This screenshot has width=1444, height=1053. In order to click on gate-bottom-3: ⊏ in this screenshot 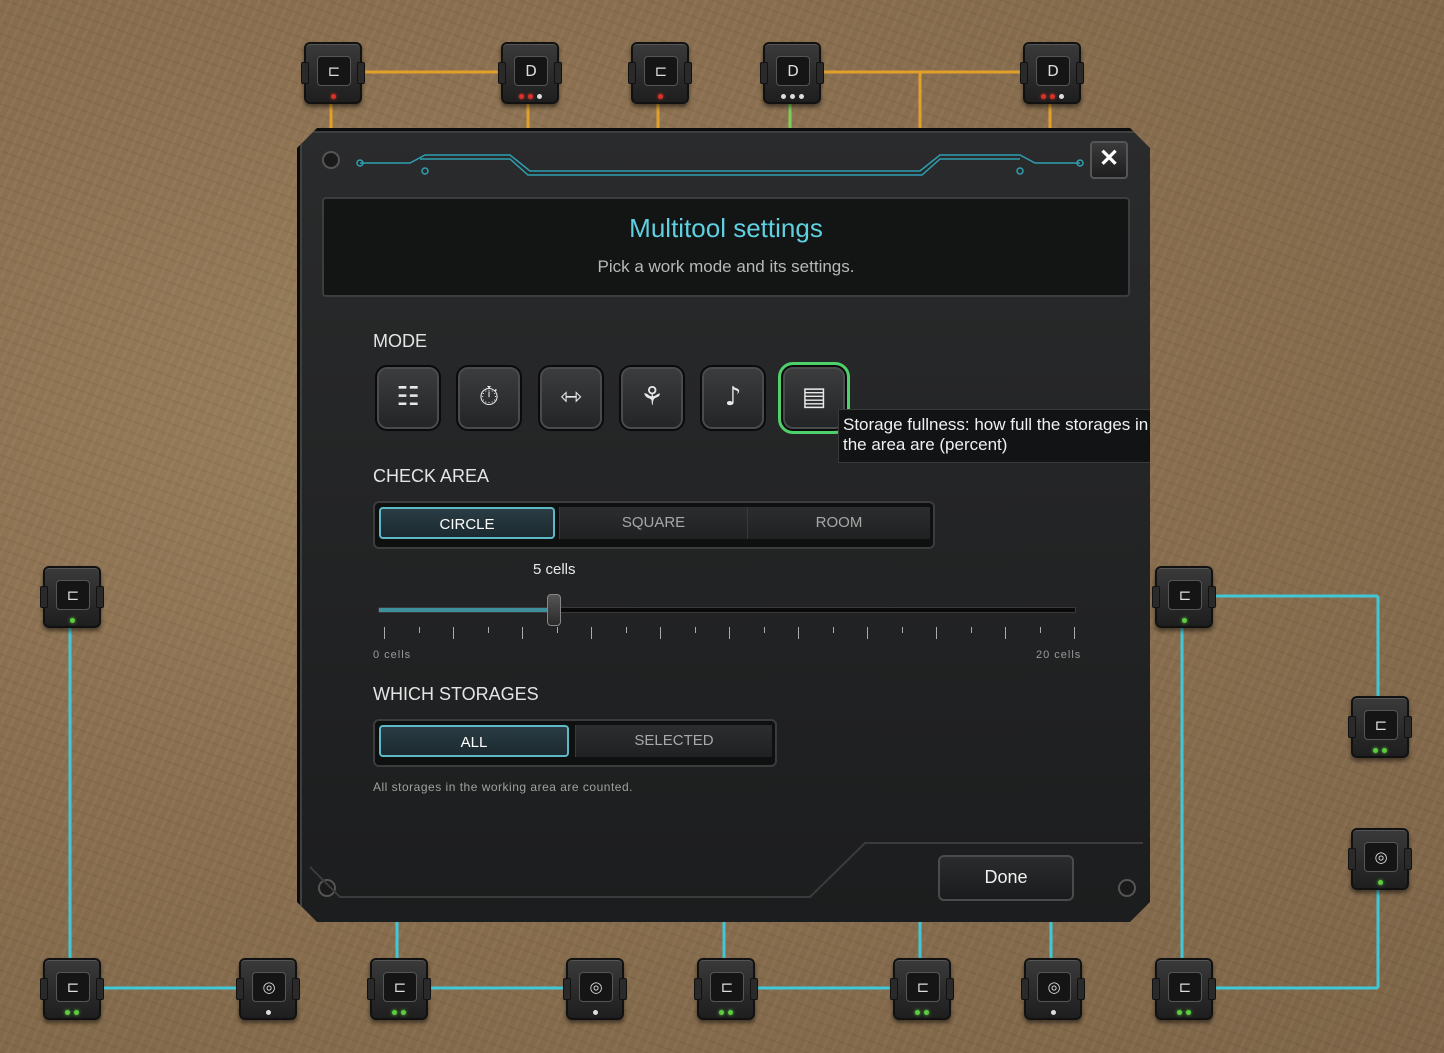, I will do `click(399, 989)`.